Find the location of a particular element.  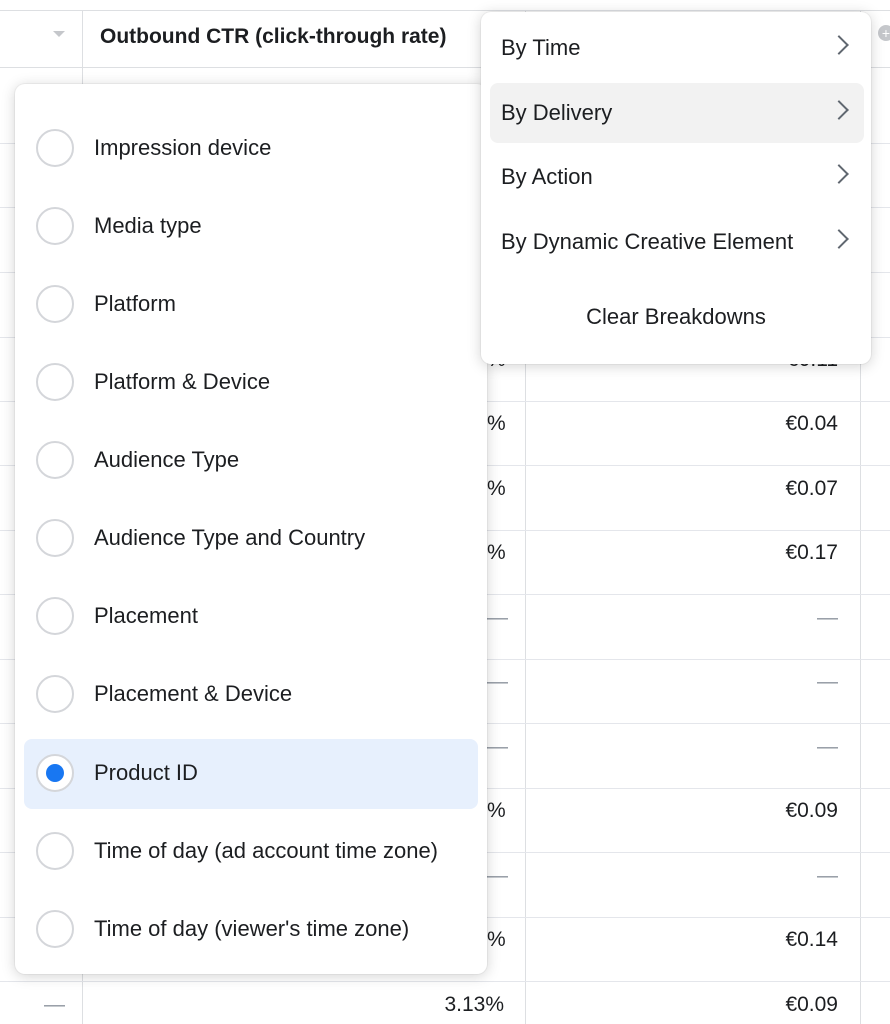

option-platform-device: Platform & Device is located at coordinates (251, 383).